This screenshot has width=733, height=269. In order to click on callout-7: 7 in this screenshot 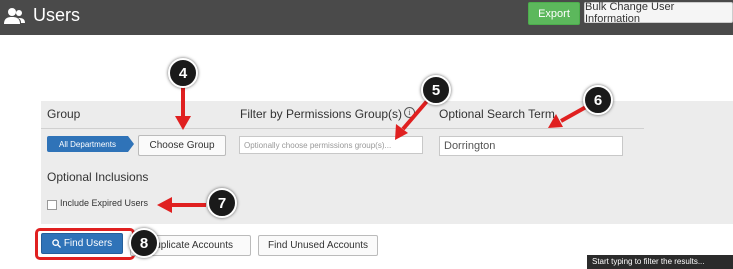, I will do `click(222, 203)`.